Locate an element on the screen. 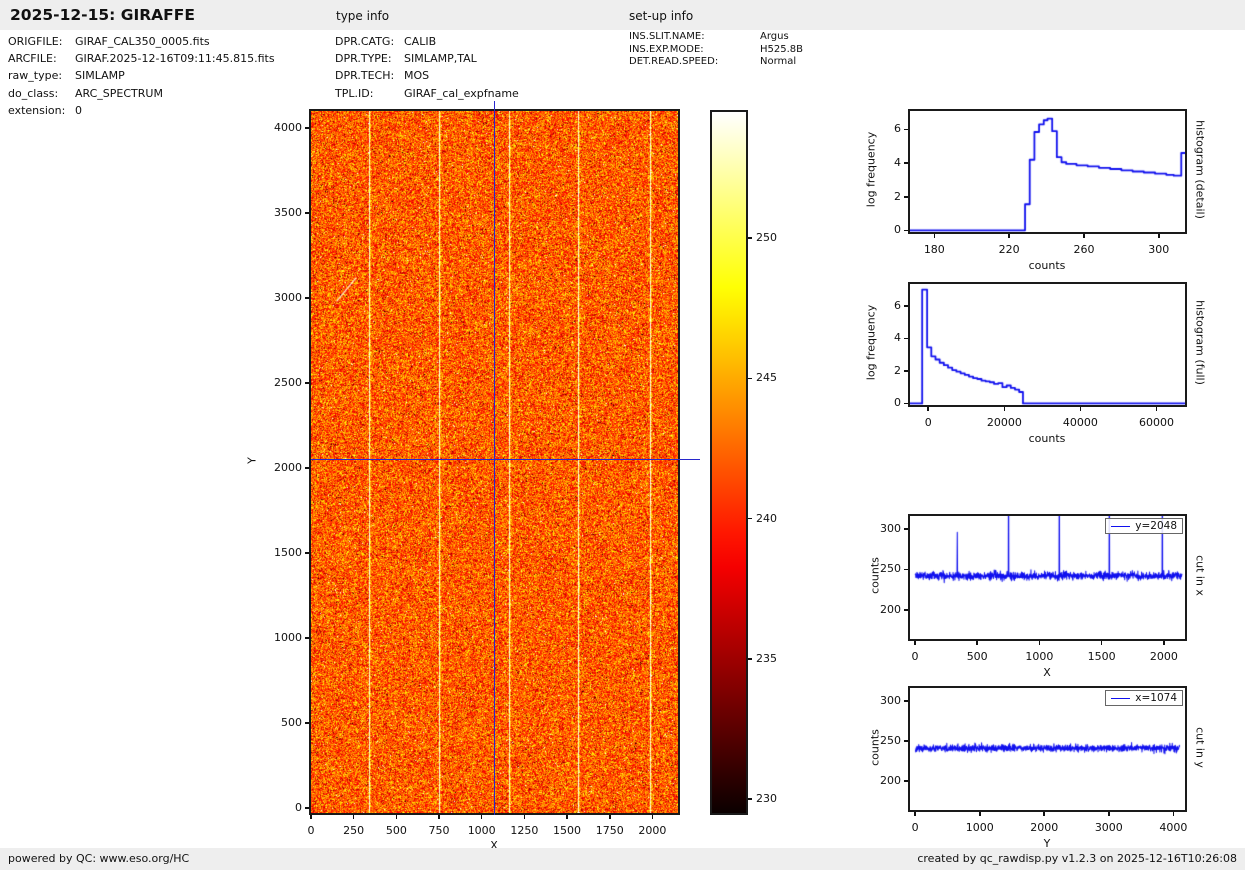 The width and height of the screenshot is (1245, 870). colorbar-tick-label: 245 is located at coordinates (766, 378).